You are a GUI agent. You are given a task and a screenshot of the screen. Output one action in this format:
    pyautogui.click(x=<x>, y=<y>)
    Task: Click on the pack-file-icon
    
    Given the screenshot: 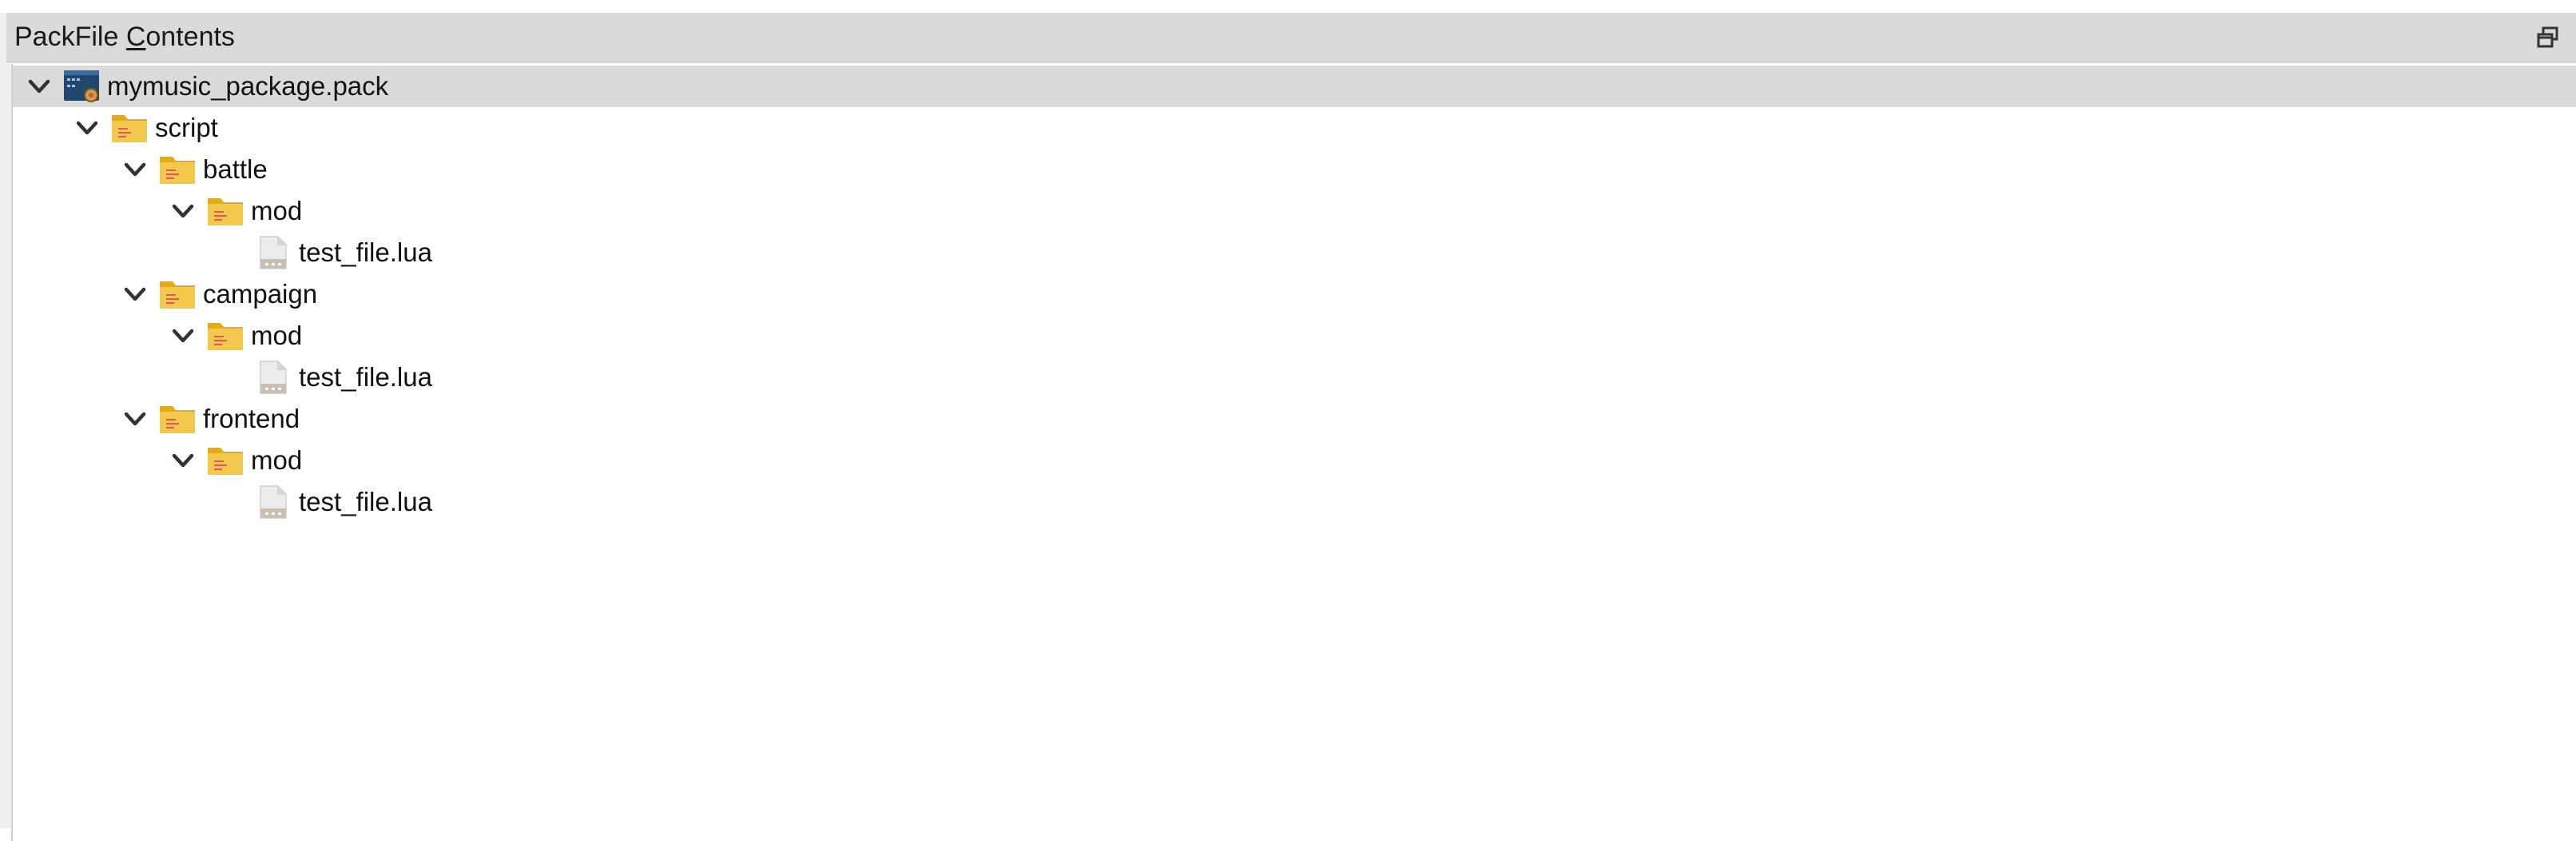 What is the action you would take?
    pyautogui.click(x=81, y=86)
    